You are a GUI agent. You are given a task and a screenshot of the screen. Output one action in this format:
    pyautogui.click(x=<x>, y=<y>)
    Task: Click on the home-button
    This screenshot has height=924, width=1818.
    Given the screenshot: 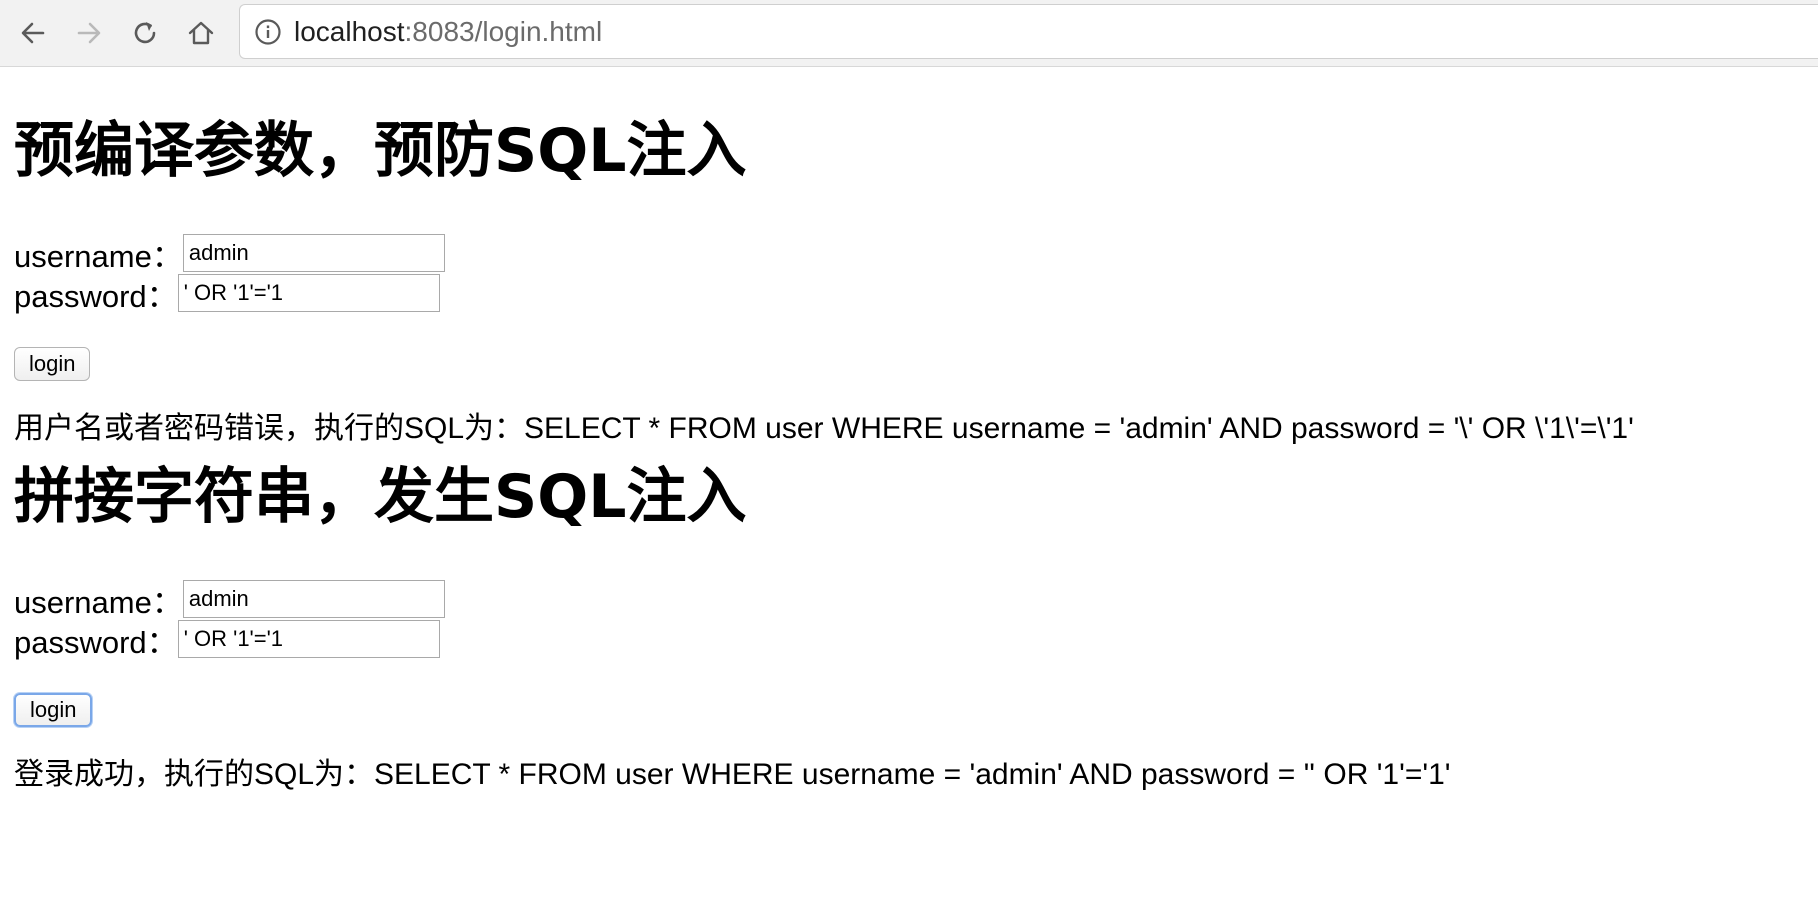 What is the action you would take?
    pyautogui.click(x=201, y=33)
    